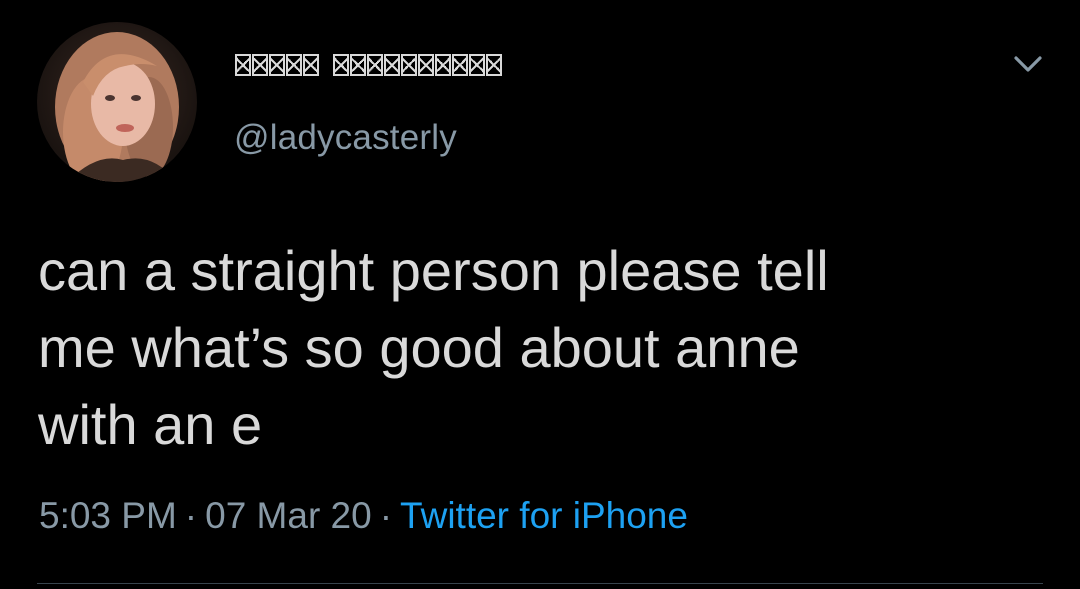  Describe the element at coordinates (345, 138) in the screenshot. I see `user-handle: @ladycasterly` at that location.